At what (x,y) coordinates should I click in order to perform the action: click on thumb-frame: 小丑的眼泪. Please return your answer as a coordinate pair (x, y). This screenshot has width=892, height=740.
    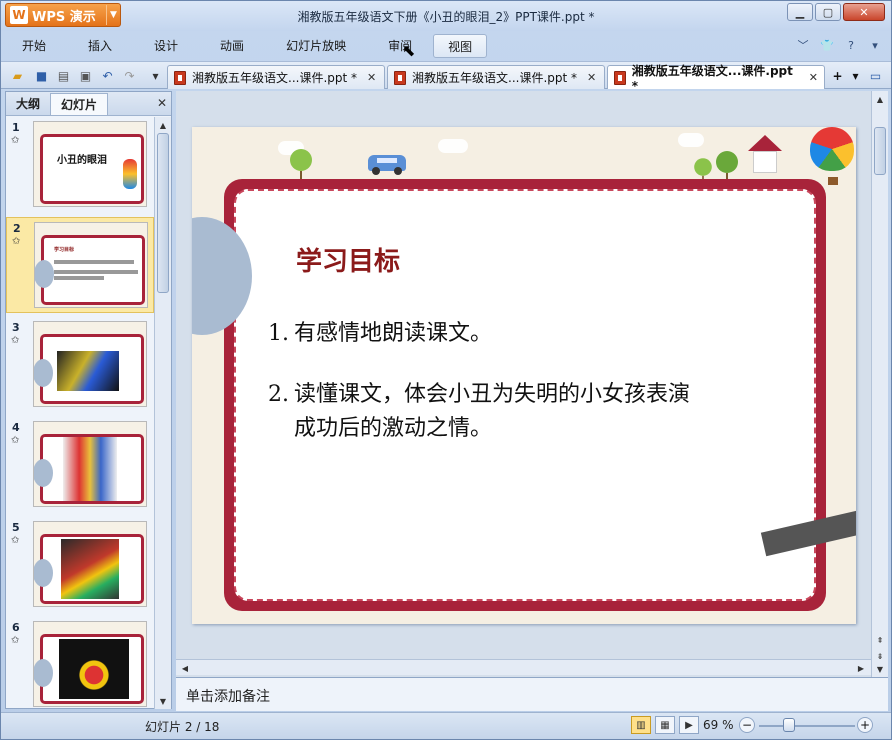
    Looking at the image, I should click on (92, 169).